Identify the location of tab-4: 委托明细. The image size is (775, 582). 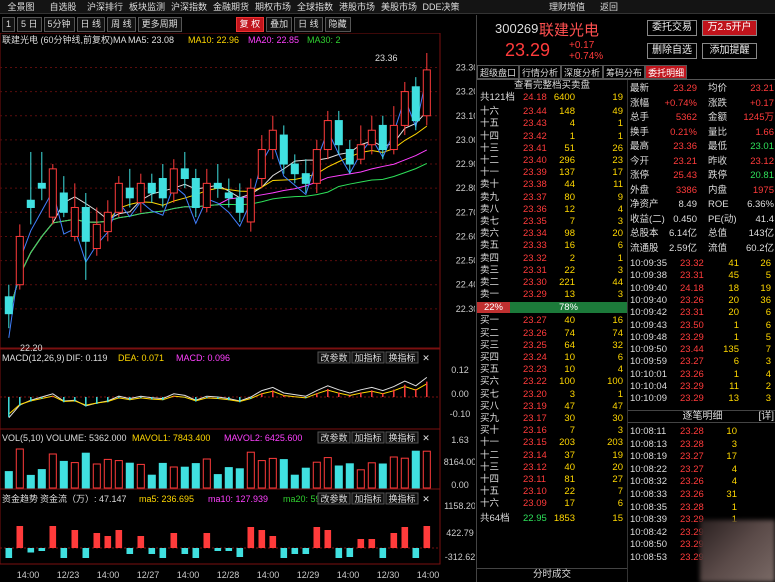
(666, 72).